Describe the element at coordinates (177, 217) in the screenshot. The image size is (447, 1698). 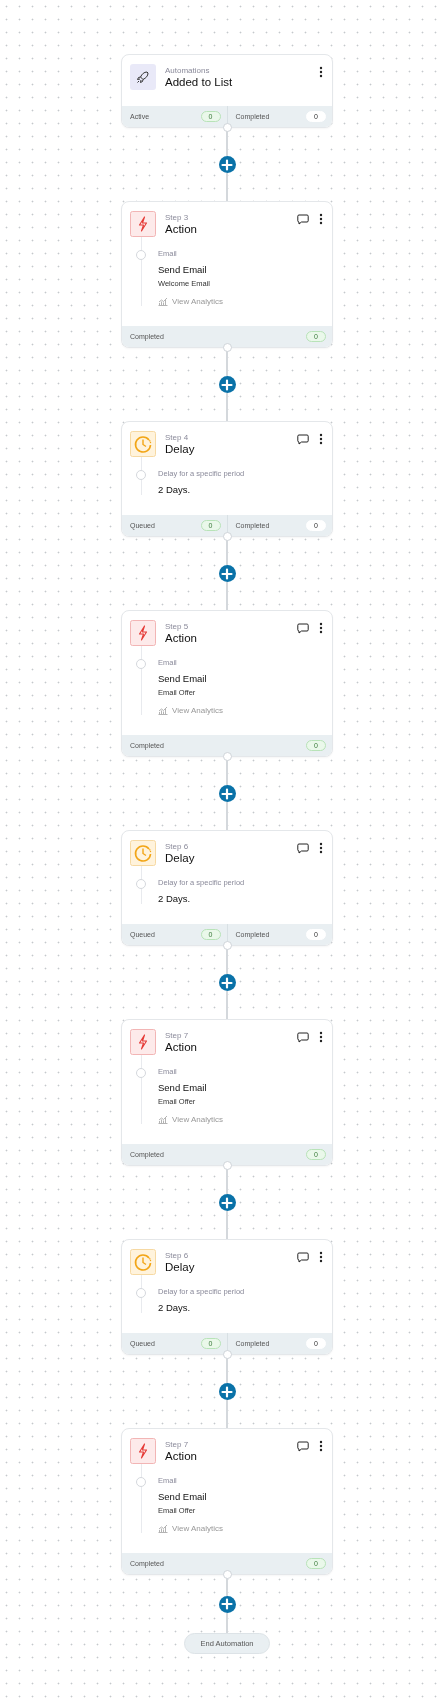
I see `step-label: Step 3` at that location.